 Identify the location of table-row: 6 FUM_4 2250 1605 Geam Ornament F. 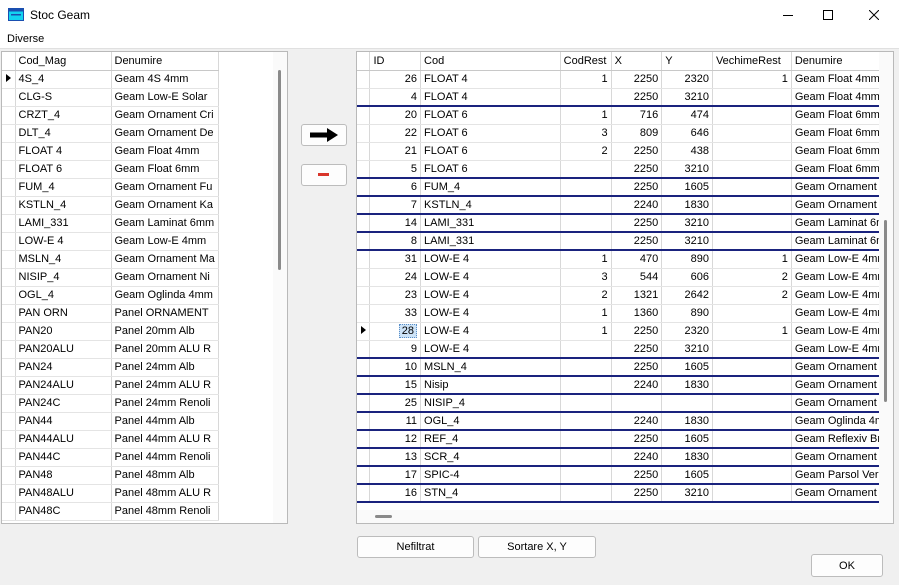
(625, 187).